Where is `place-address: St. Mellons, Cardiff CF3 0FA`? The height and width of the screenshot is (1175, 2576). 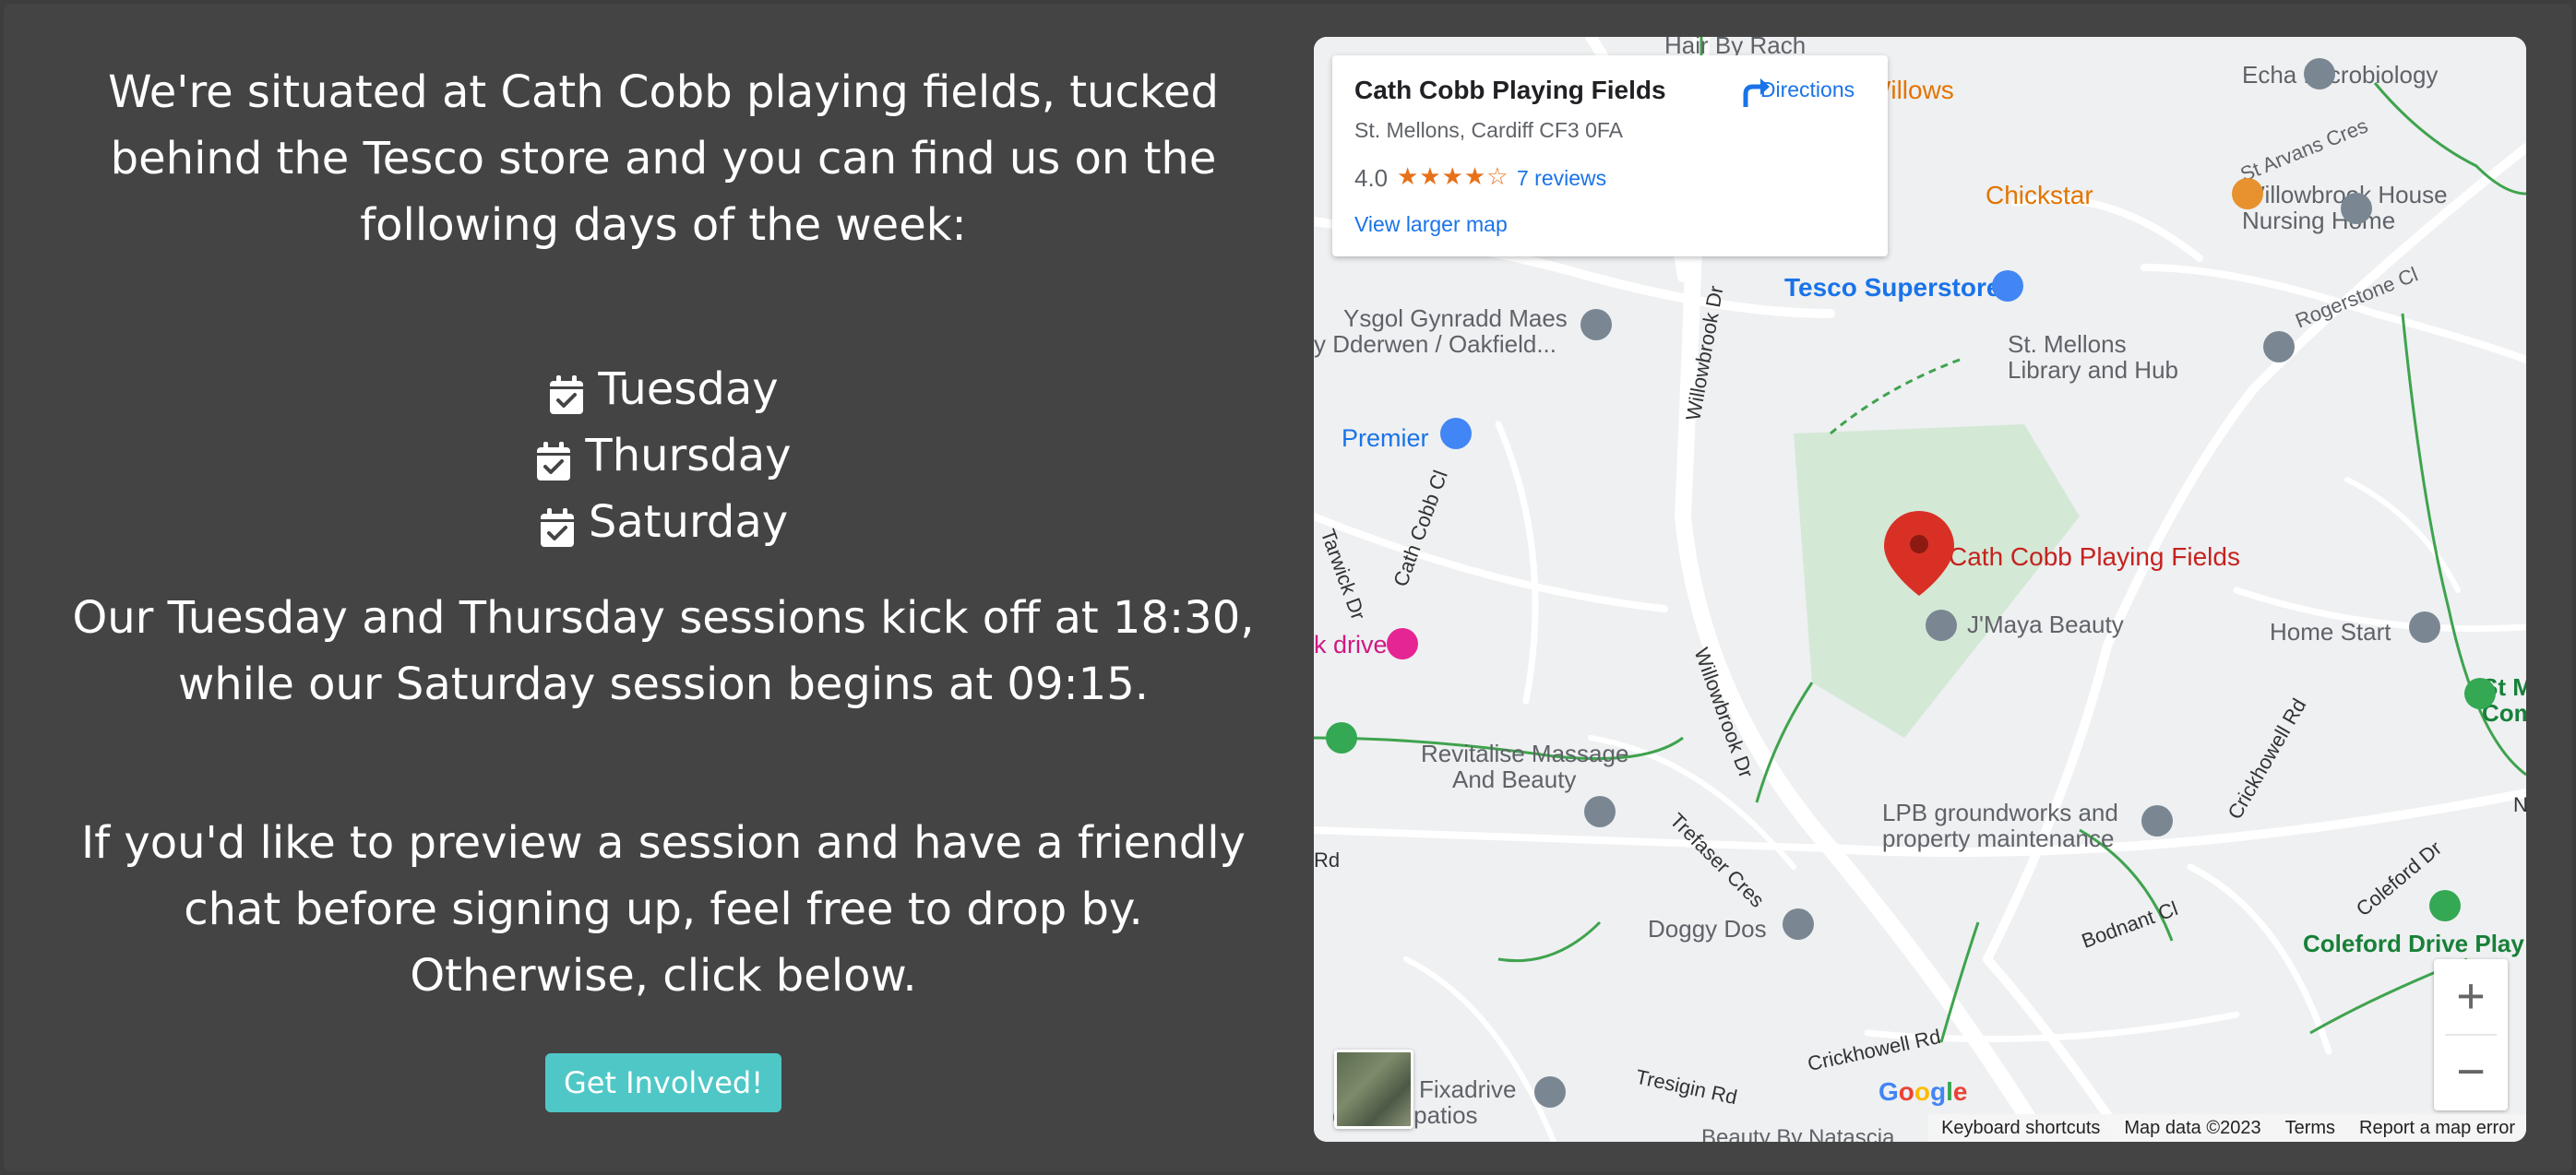 place-address: St. Mellons, Cardiff CF3 0FA is located at coordinates (1489, 130).